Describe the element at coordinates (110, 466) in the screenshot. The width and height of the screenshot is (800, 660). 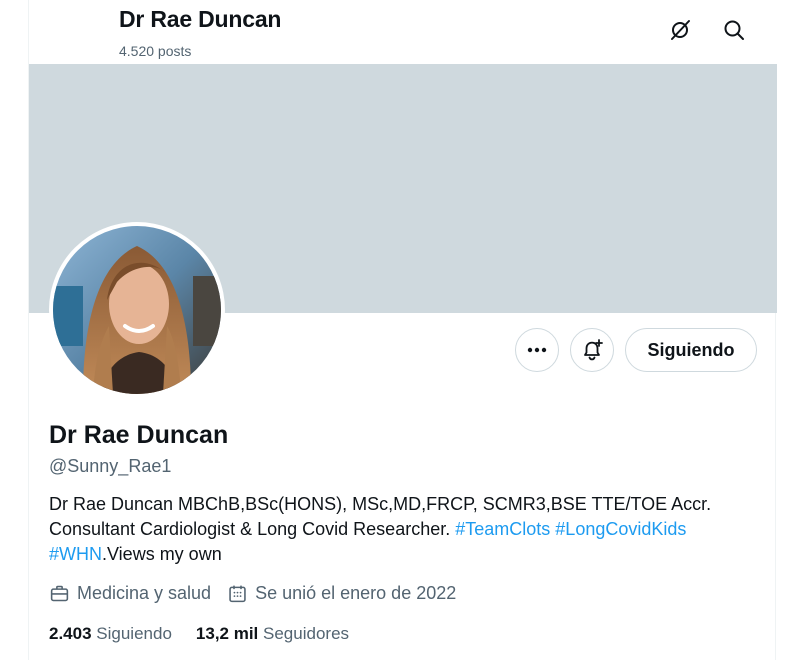
I see `profile-handle: @Sunny_Rae1` at that location.